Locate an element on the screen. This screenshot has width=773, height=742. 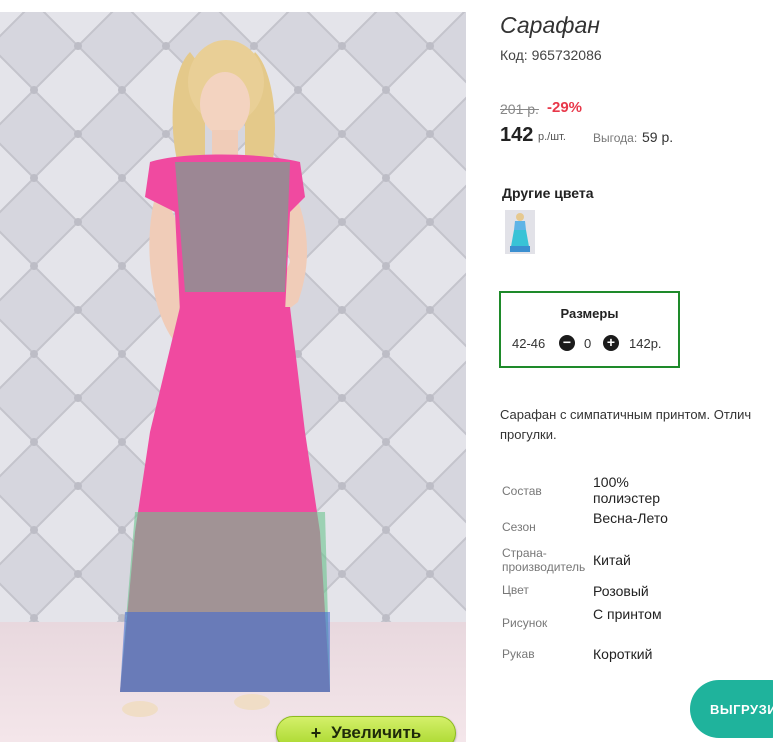
attribute-value: Розовый is located at coordinates (621, 591).